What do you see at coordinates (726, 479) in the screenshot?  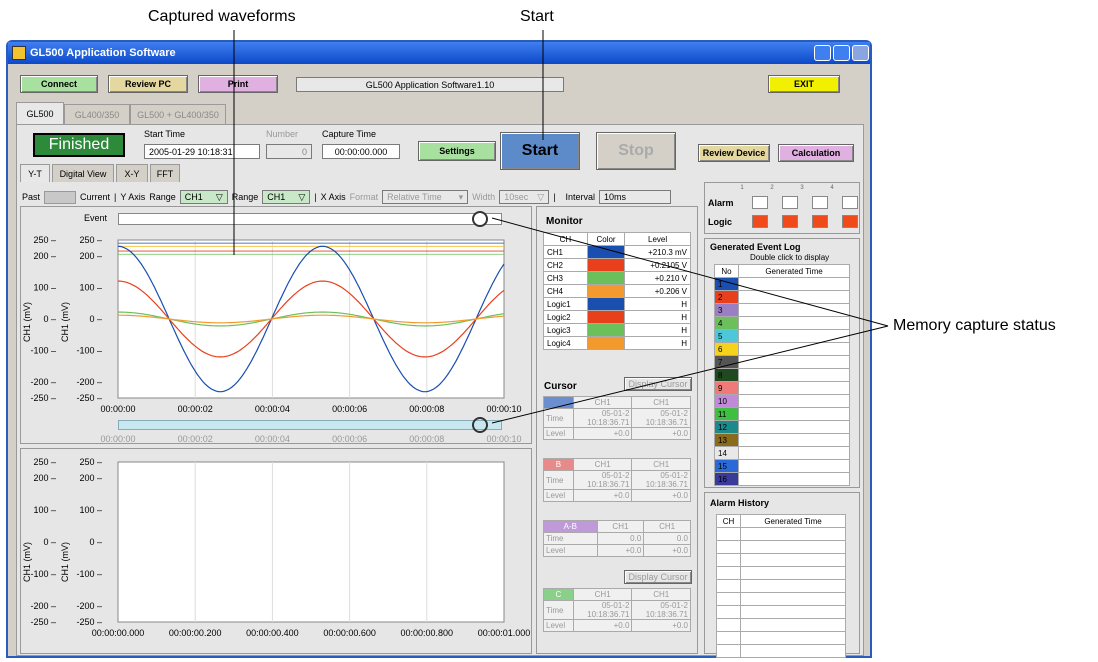 I see `event-no: 16` at bounding box center [726, 479].